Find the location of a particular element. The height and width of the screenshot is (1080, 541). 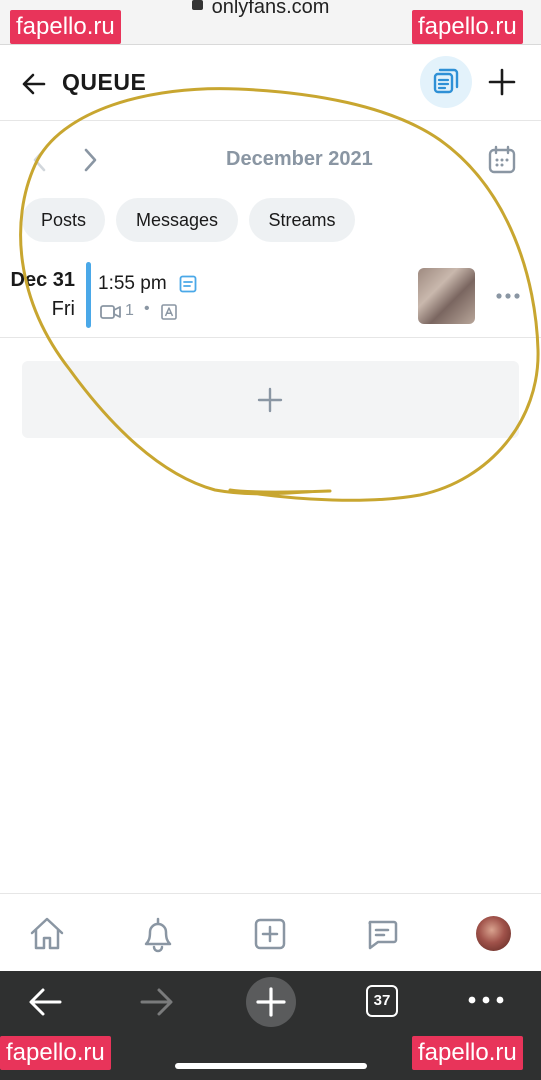

home-indicator is located at coordinates (271, 1066).